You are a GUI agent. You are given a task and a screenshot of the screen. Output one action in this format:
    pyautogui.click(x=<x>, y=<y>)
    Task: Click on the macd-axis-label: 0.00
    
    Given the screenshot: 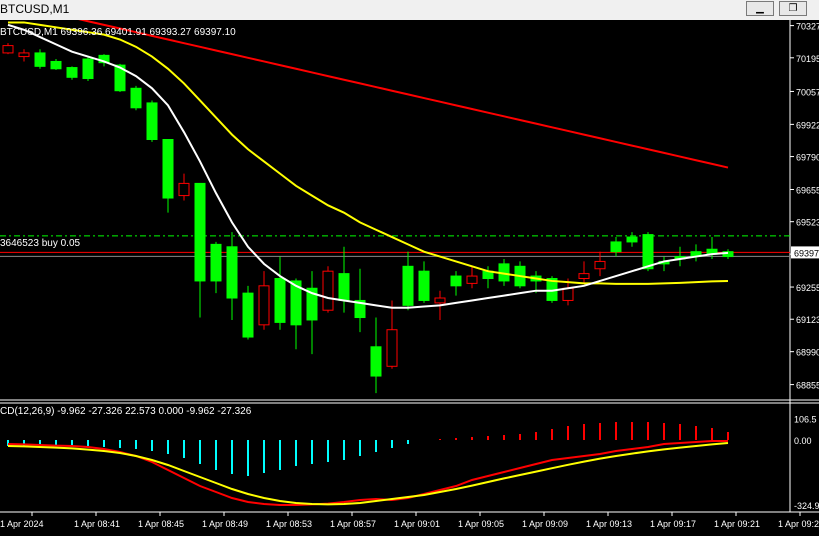 What is the action you would take?
    pyautogui.click(x=803, y=441)
    